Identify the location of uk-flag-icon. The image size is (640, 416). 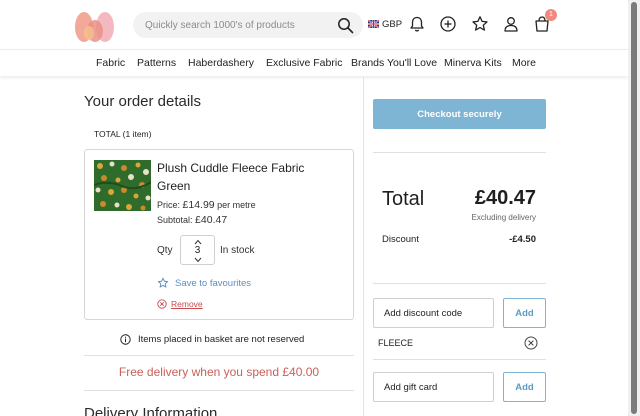
(373, 24).